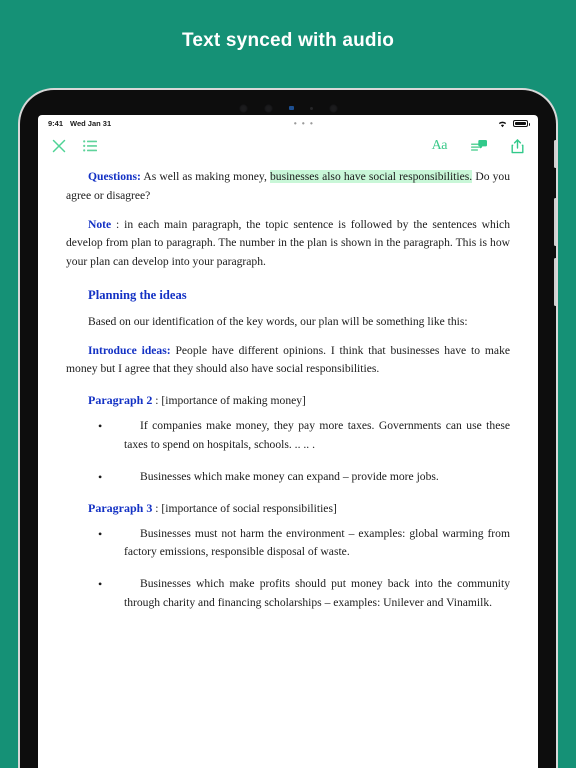  What do you see at coordinates (100, 224) in the screenshot?
I see `note-lead: Note` at bounding box center [100, 224].